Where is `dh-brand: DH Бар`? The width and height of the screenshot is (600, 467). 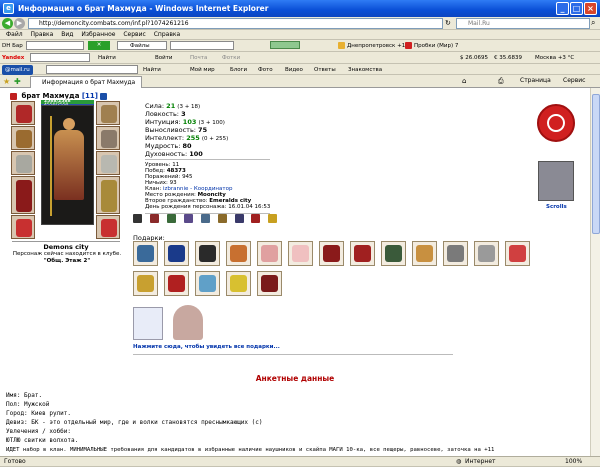 dh-brand: DH Бар is located at coordinates (12, 46).